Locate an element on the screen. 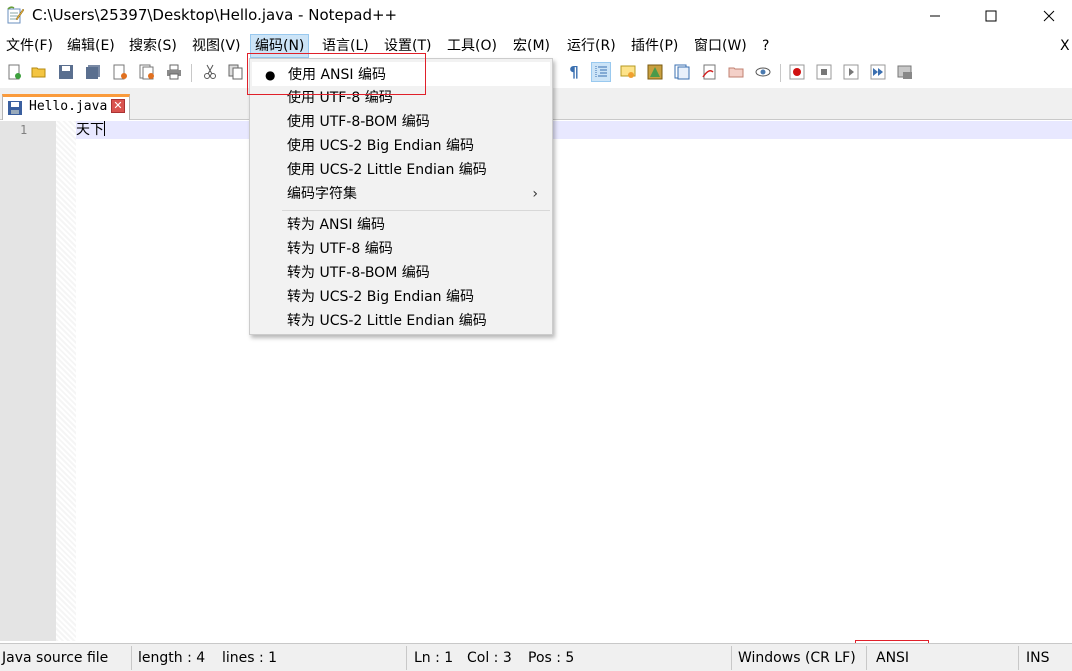 This screenshot has width=1072, height=671. stop-macro-button is located at coordinates (824, 72).